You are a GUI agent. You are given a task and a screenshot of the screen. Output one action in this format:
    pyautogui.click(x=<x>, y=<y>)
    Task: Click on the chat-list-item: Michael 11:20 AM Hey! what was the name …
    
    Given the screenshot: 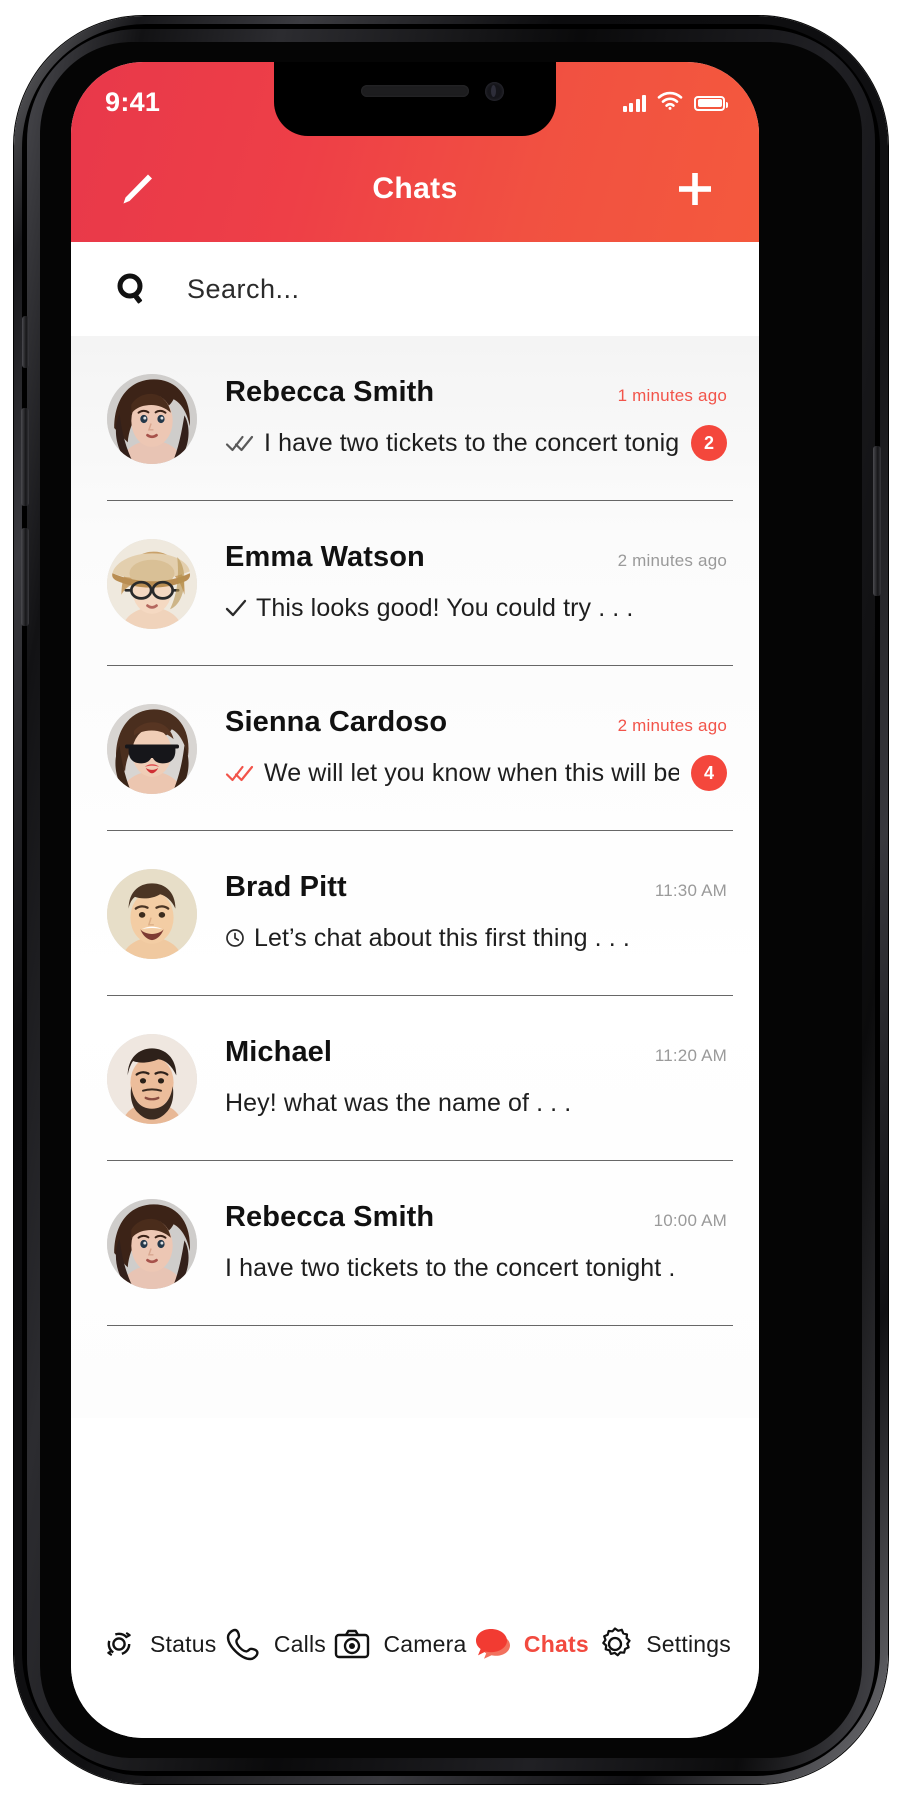 What is the action you would take?
    pyautogui.click(x=415, y=1078)
    